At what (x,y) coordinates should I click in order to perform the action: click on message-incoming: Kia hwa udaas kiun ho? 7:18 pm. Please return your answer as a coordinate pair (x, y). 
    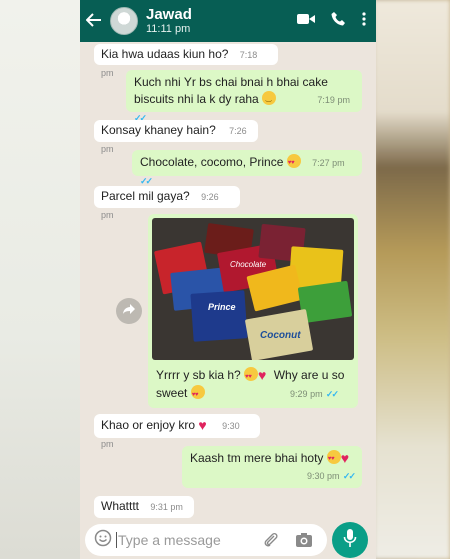
    Looking at the image, I should click on (186, 61).